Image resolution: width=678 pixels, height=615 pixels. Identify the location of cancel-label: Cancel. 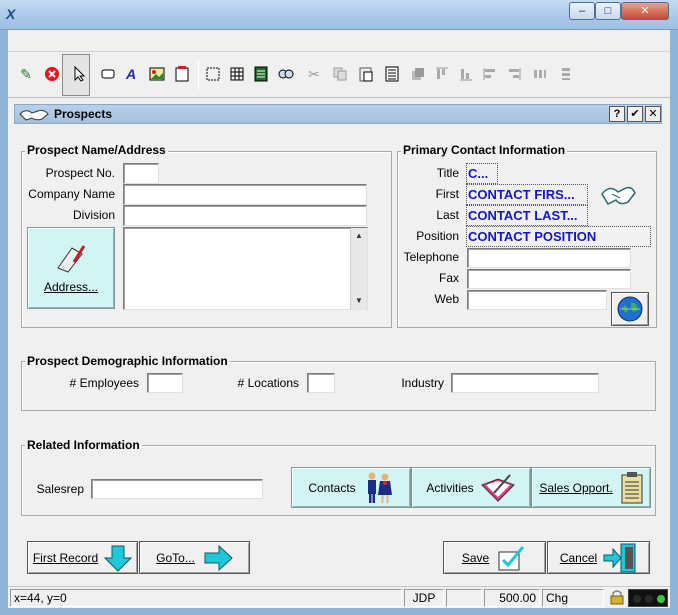
(578, 557).